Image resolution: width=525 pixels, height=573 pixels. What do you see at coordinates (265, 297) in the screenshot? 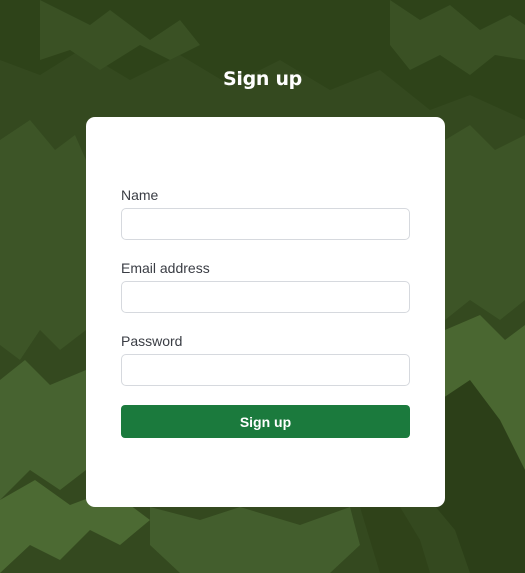
I see `email-input` at bounding box center [265, 297].